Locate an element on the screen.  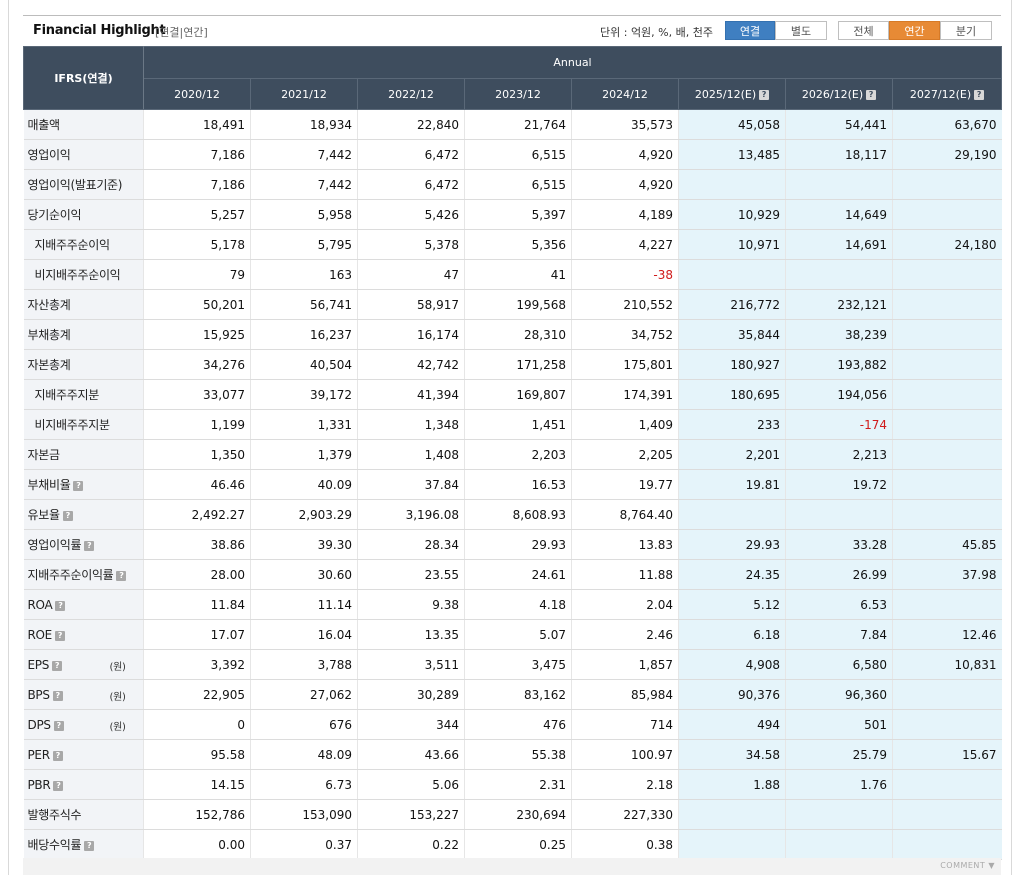
table-cell: 21,764 is located at coordinates (518, 124).